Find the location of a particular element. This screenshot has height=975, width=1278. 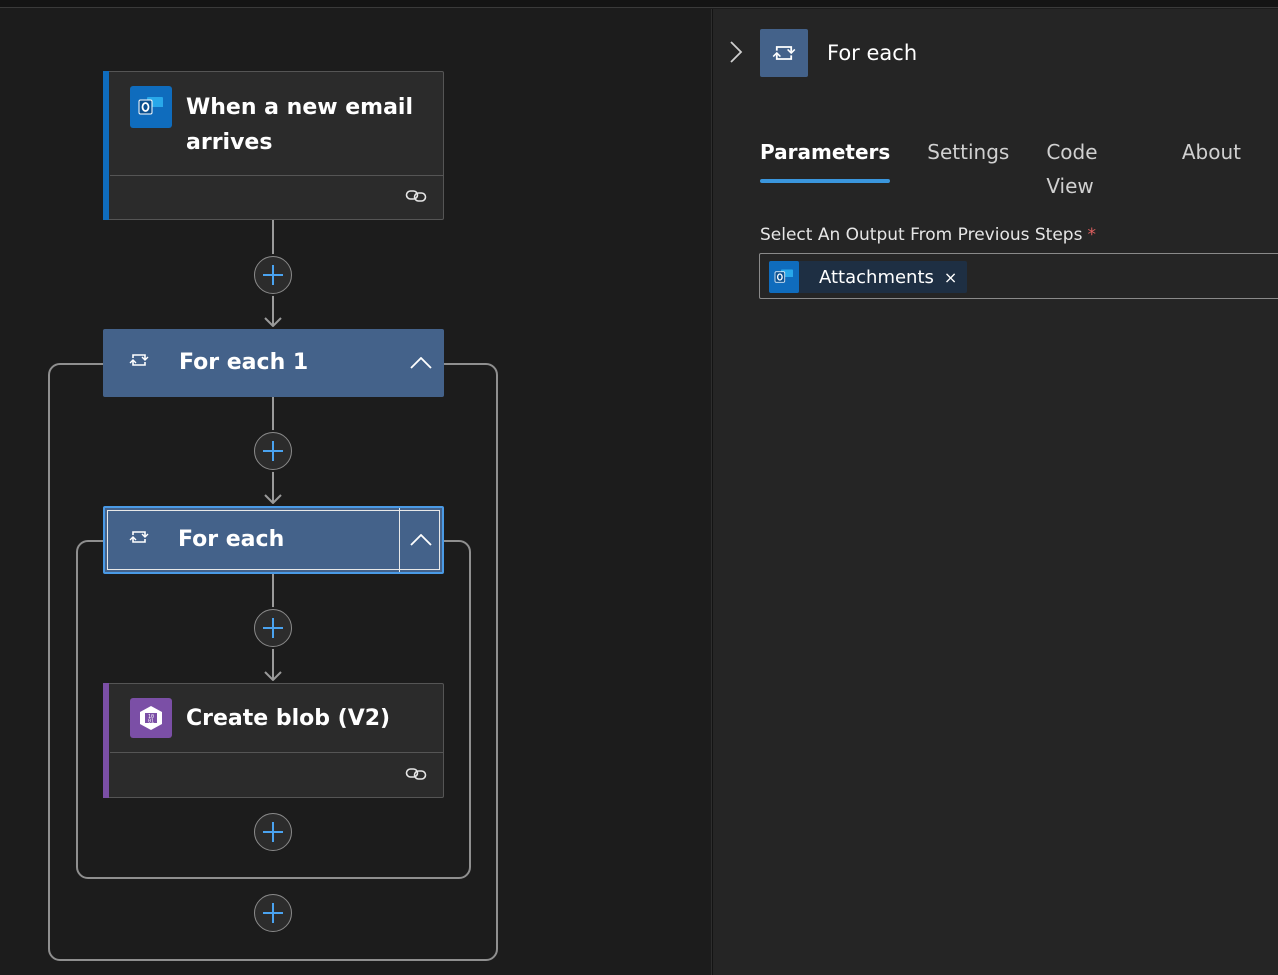

tab-label: Code View is located at coordinates (1072, 169).